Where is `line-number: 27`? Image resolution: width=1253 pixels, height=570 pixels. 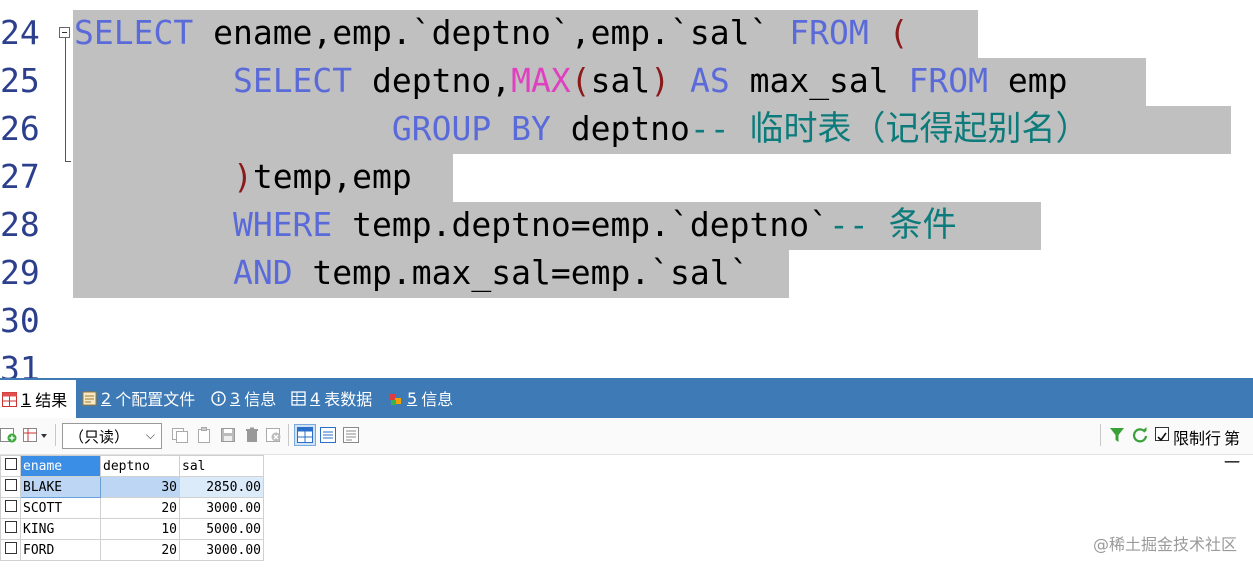
line-number: 27 is located at coordinates (20, 176).